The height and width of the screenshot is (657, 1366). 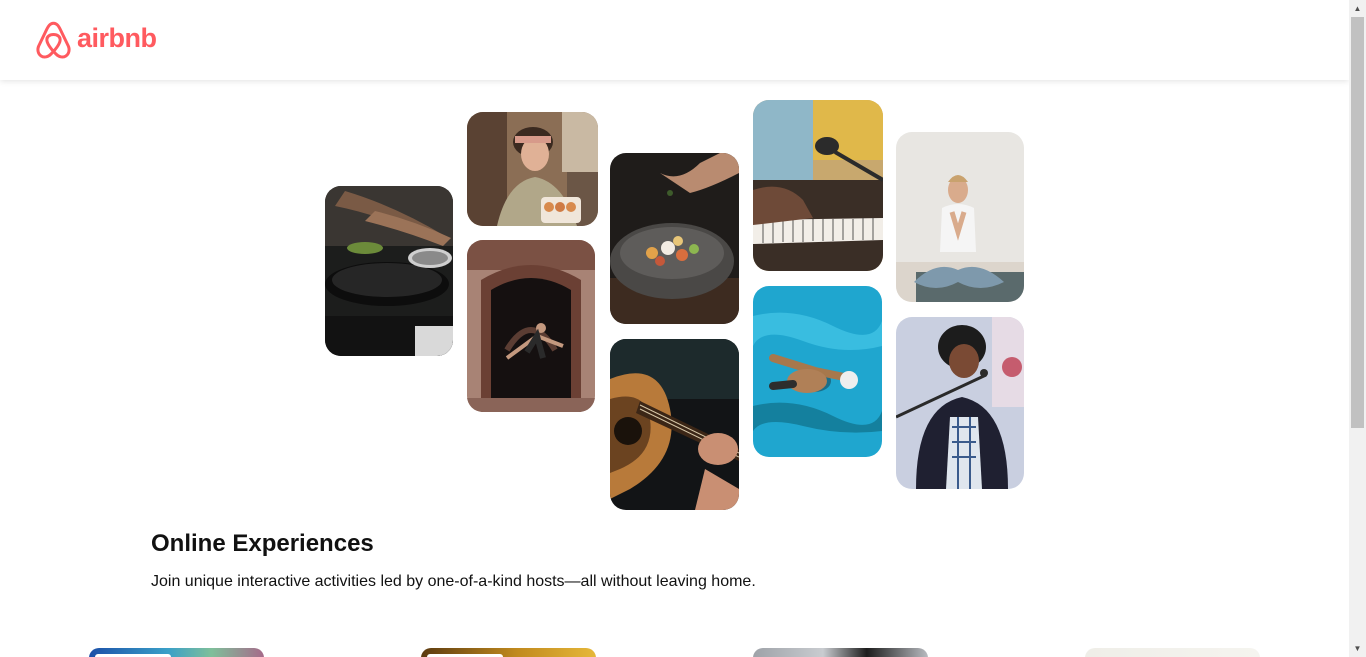 What do you see at coordinates (960, 403) in the screenshot?
I see `singer-photo` at bounding box center [960, 403].